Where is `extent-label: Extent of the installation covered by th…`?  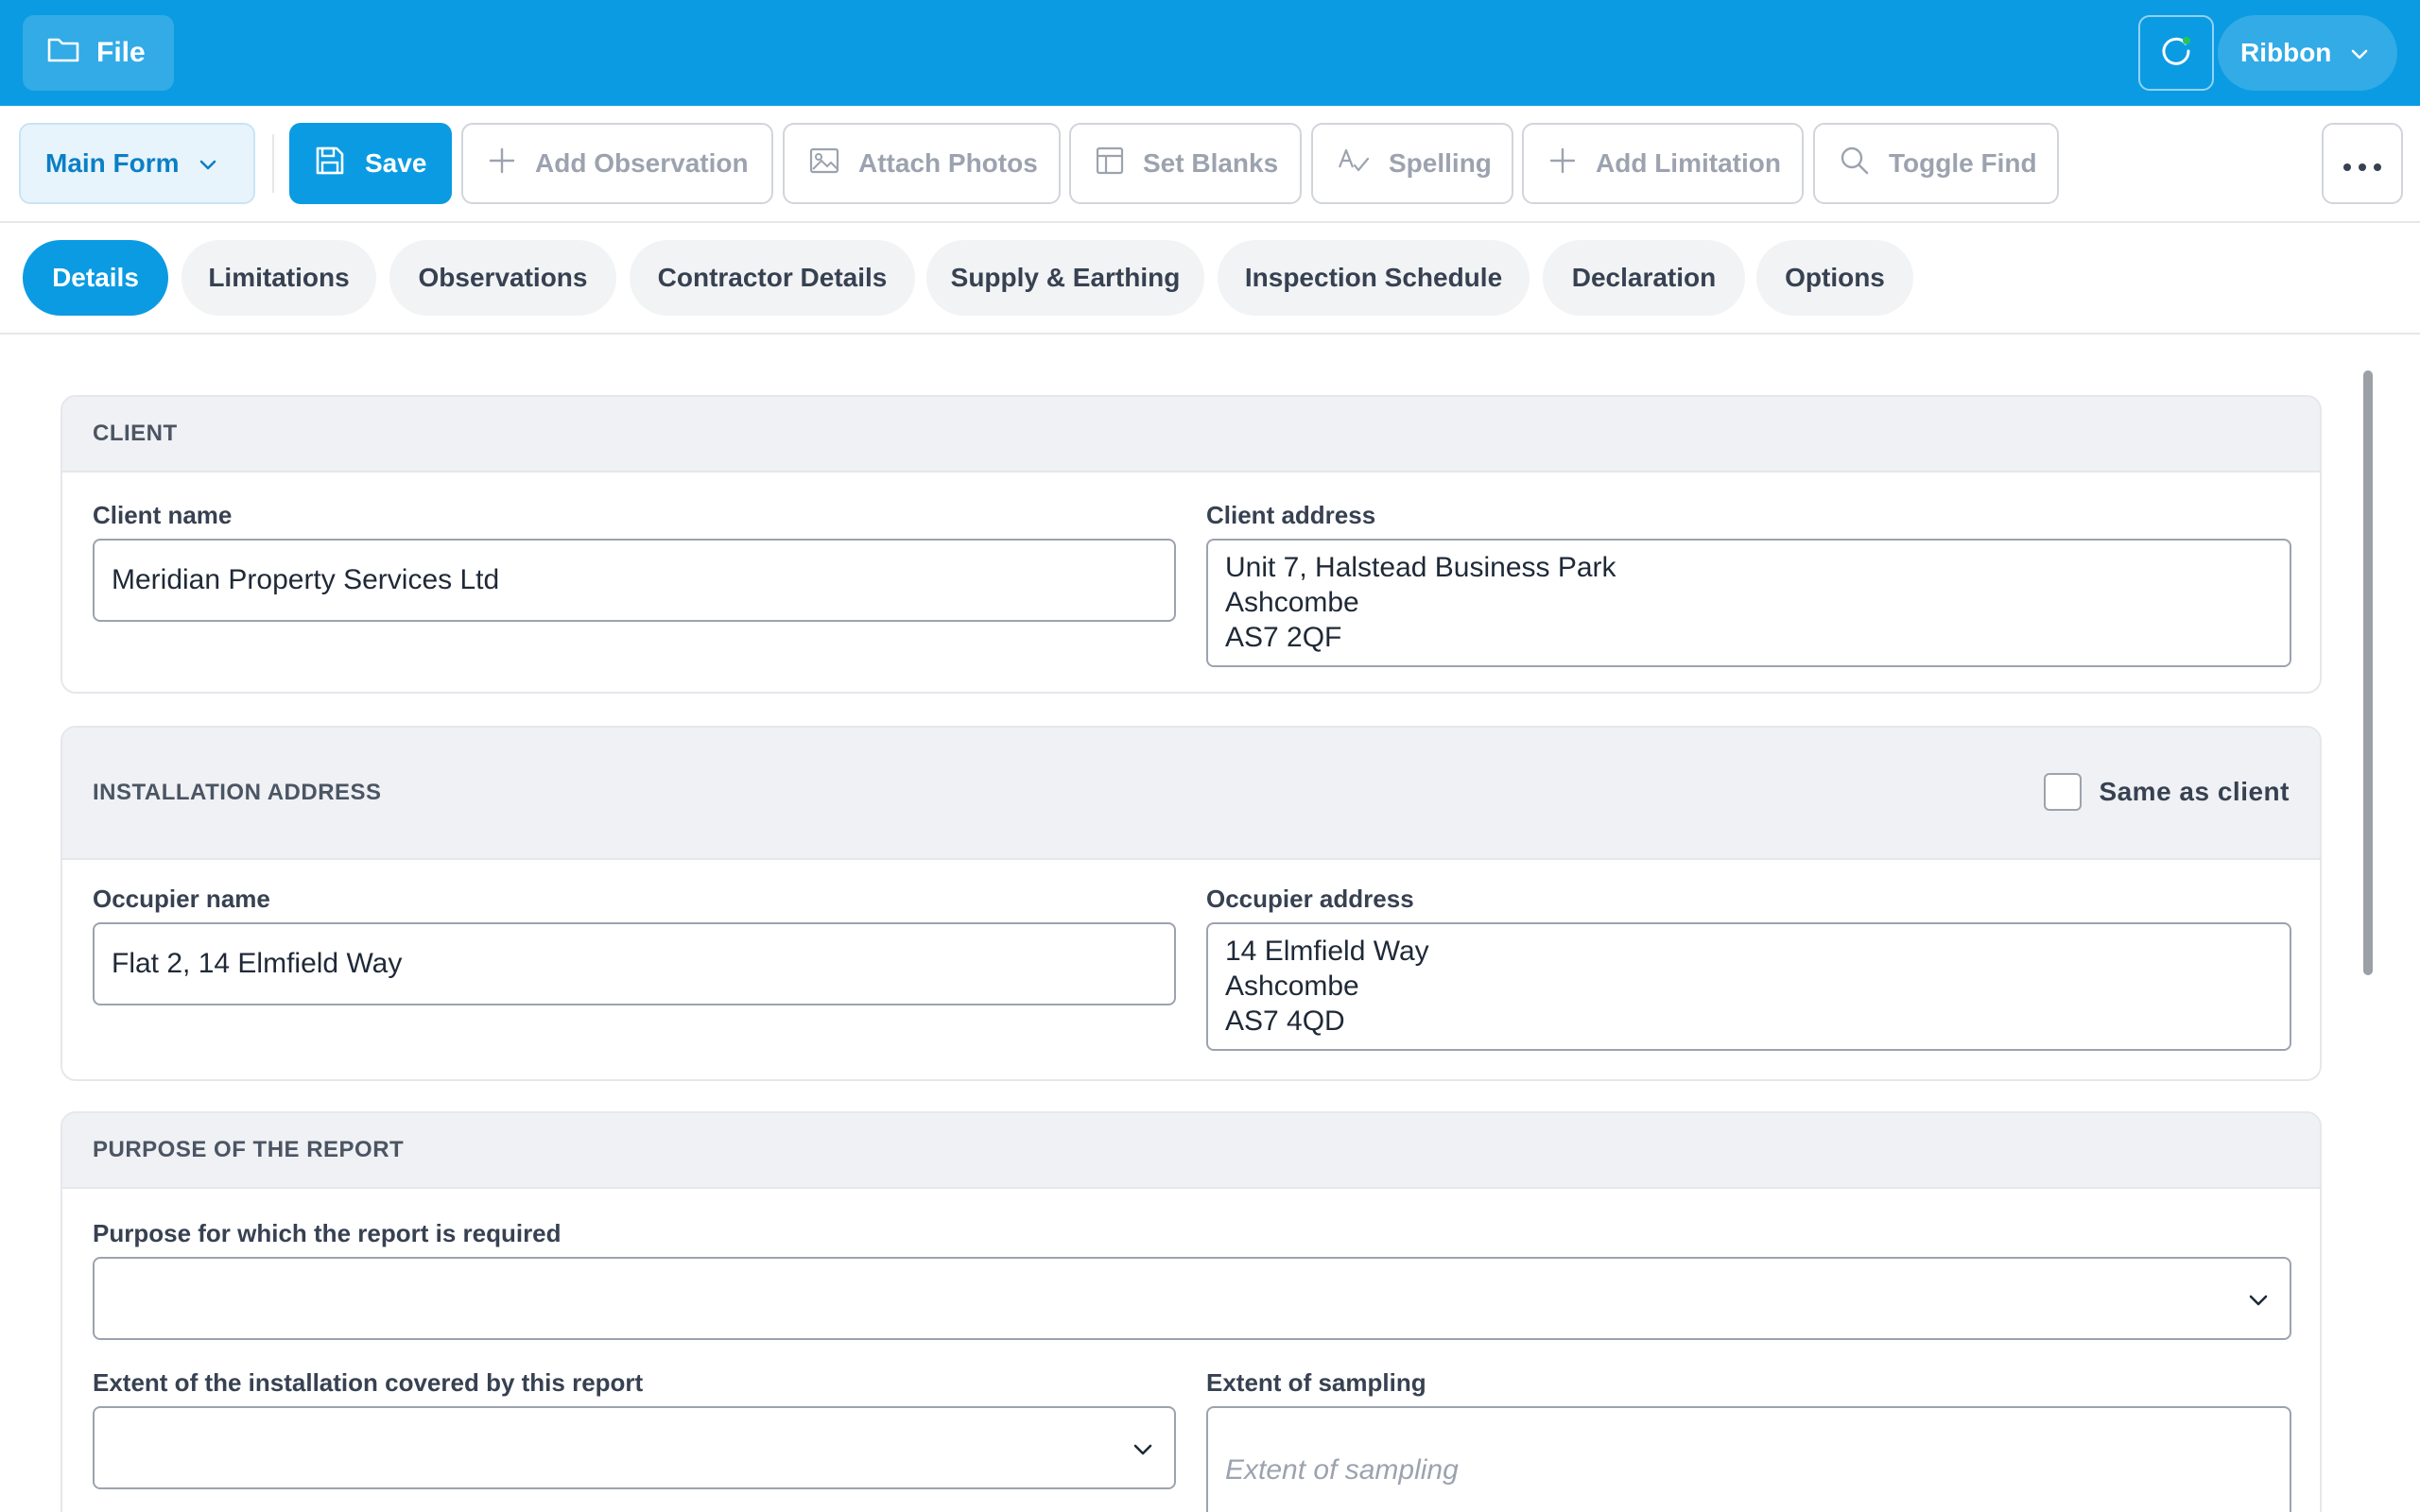 extent-label: Extent of the installation covered by th… is located at coordinates (368, 1382).